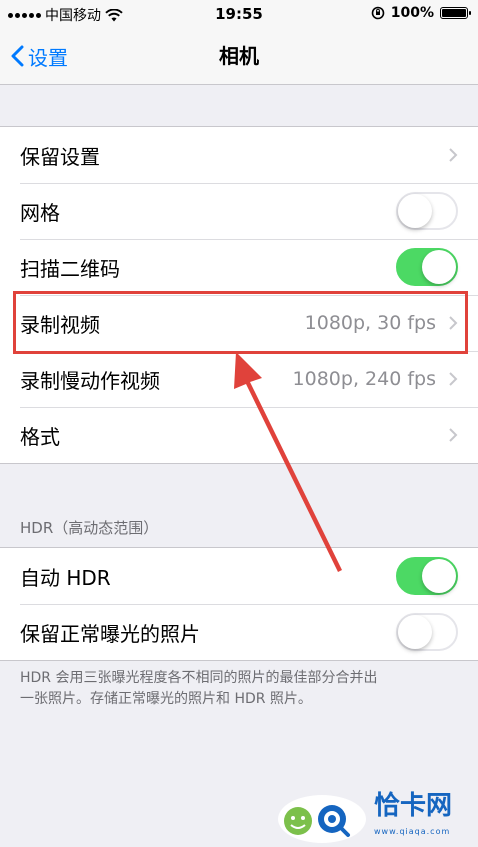 The height and width of the screenshot is (847, 478). I want to click on page-title: 相机, so click(239, 56).